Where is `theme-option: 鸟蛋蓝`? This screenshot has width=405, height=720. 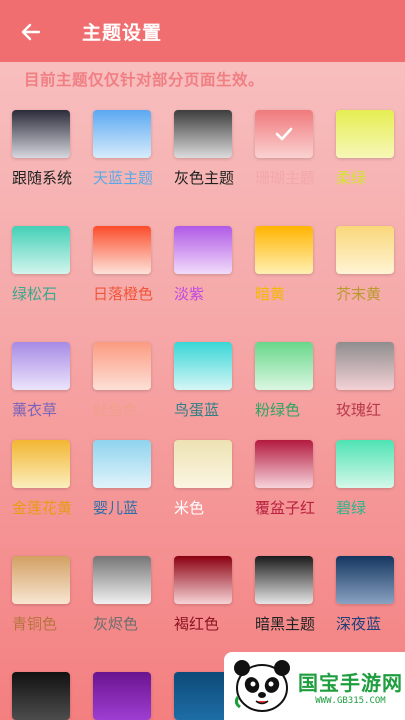 theme-option: 鸟蛋蓝 is located at coordinates (210, 381).